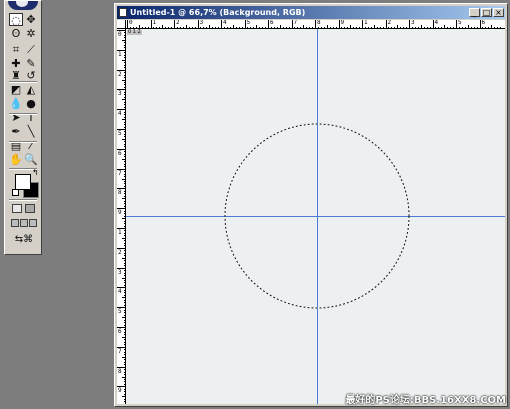 This screenshot has height=409, width=510. I want to click on default-colors-icon, so click(15, 192).